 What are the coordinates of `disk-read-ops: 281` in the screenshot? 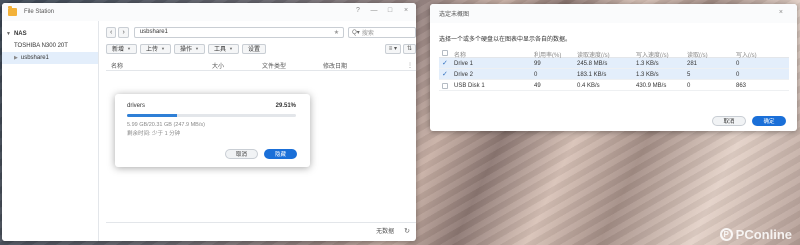 It's located at (692, 63).